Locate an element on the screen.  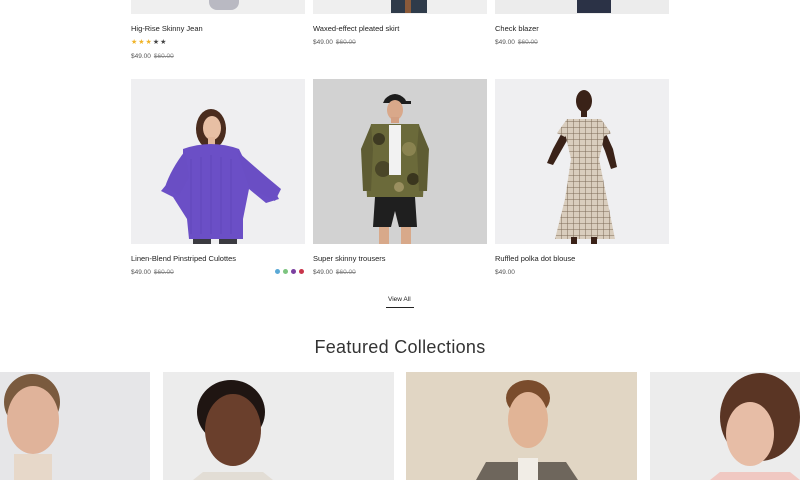
product-name: Ruffled polka dot blouse is located at coordinates (535, 258).